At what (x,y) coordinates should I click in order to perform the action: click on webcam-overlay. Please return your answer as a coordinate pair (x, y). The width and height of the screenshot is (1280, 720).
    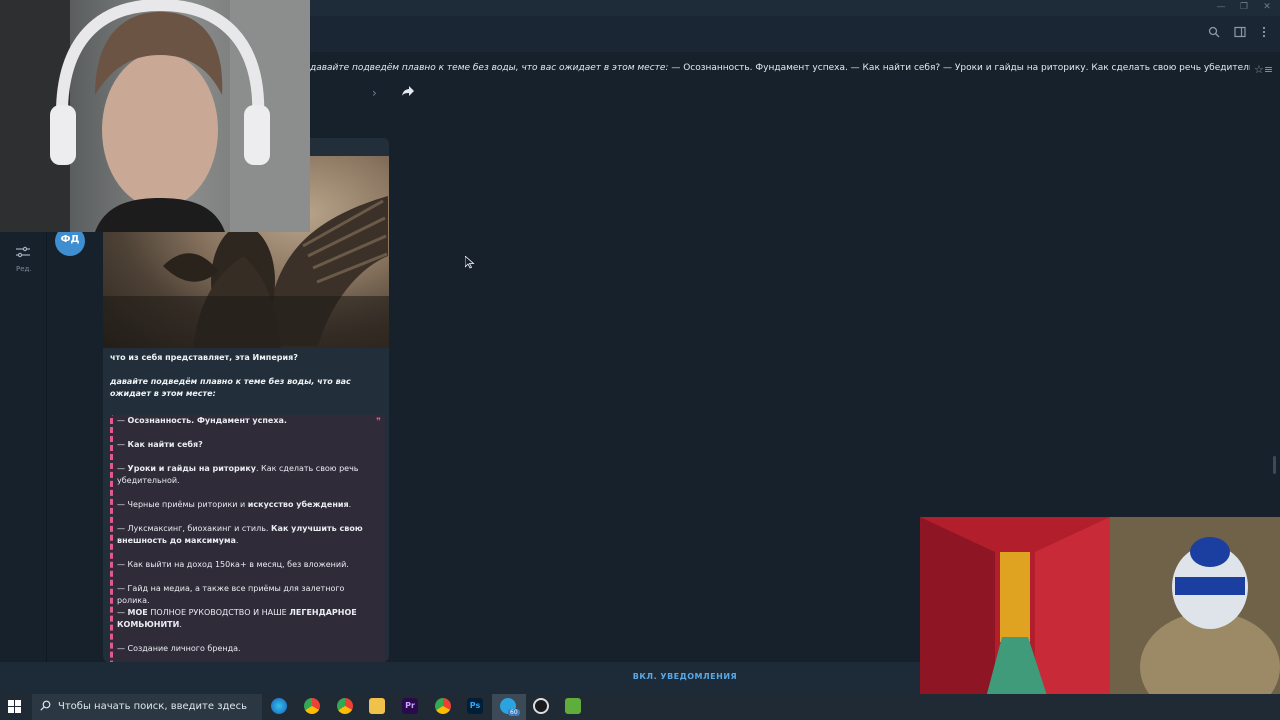
    Looking at the image, I should click on (155, 116).